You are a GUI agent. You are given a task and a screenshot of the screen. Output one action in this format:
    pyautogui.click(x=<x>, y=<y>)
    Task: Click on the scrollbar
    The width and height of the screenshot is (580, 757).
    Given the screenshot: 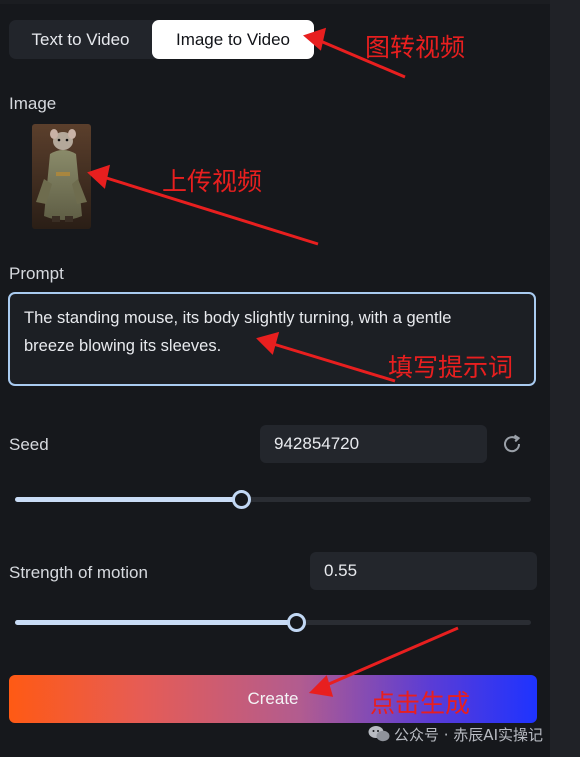 What is the action you would take?
    pyautogui.click(x=565, y=378)
    